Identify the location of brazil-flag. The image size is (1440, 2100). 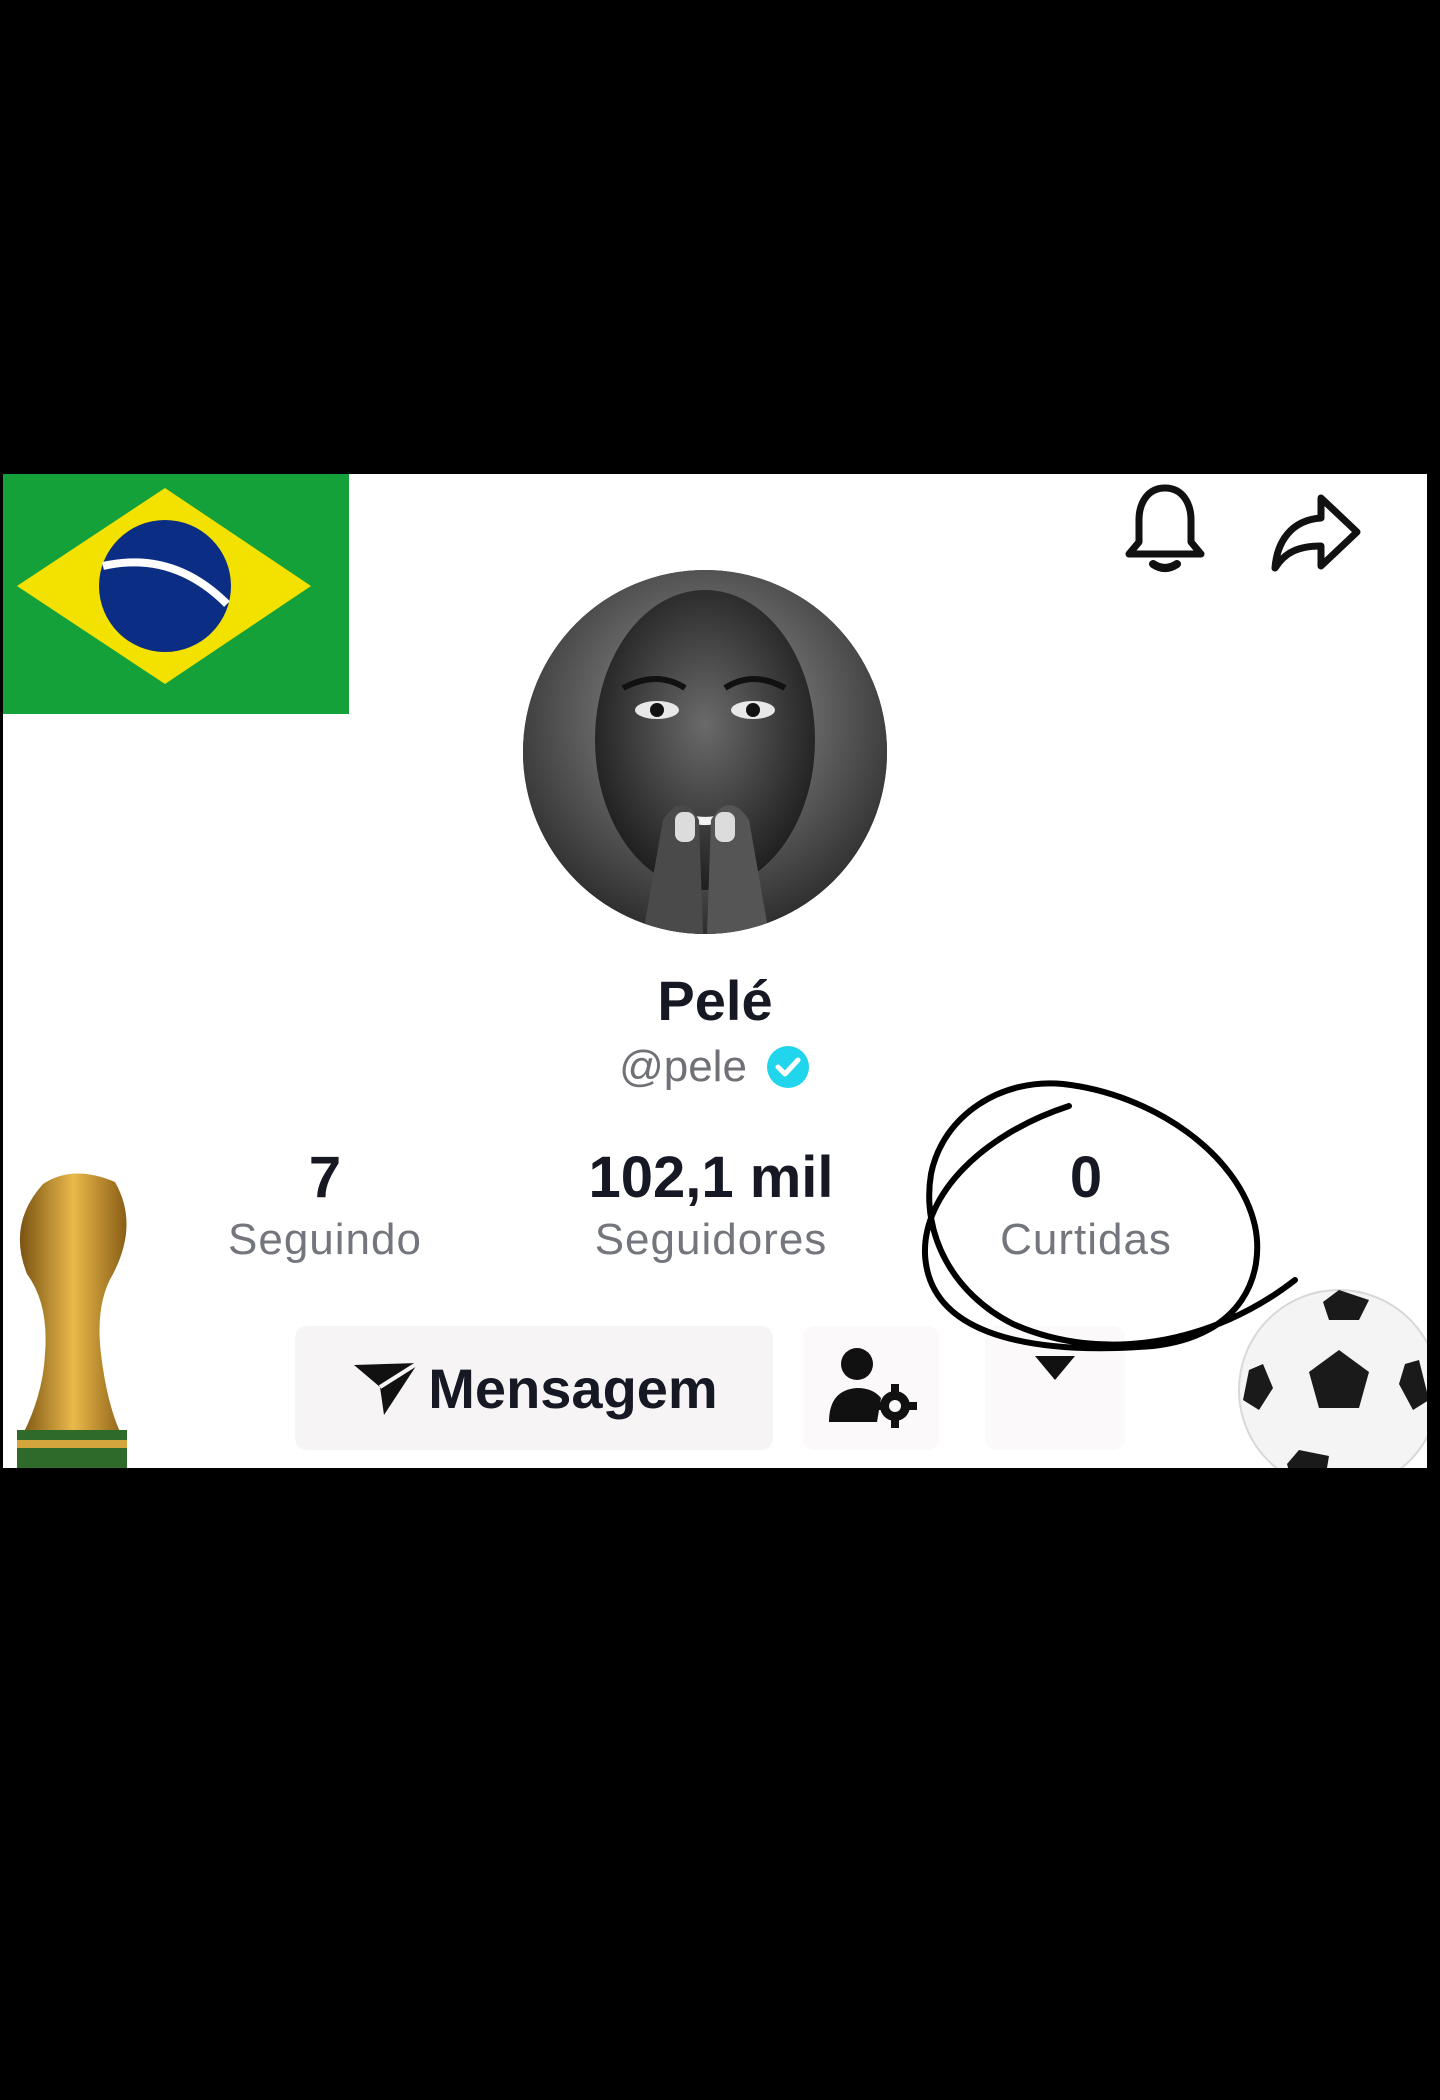
(176, 594).